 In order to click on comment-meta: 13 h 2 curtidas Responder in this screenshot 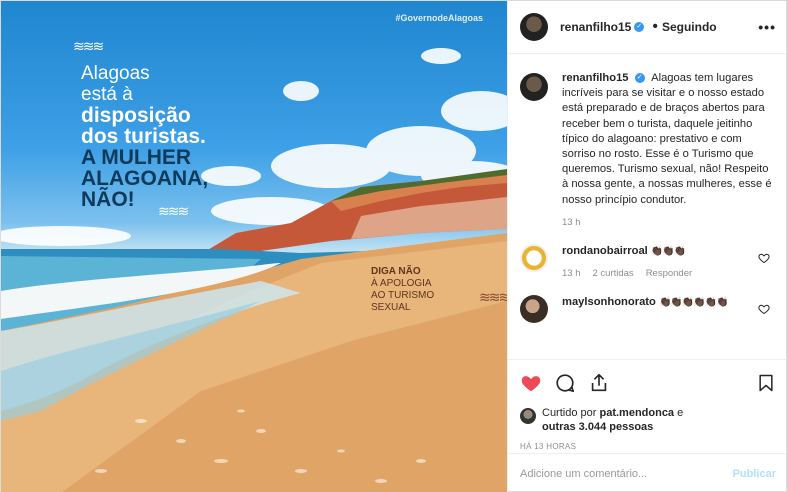, I will do `click(662, 273)`.